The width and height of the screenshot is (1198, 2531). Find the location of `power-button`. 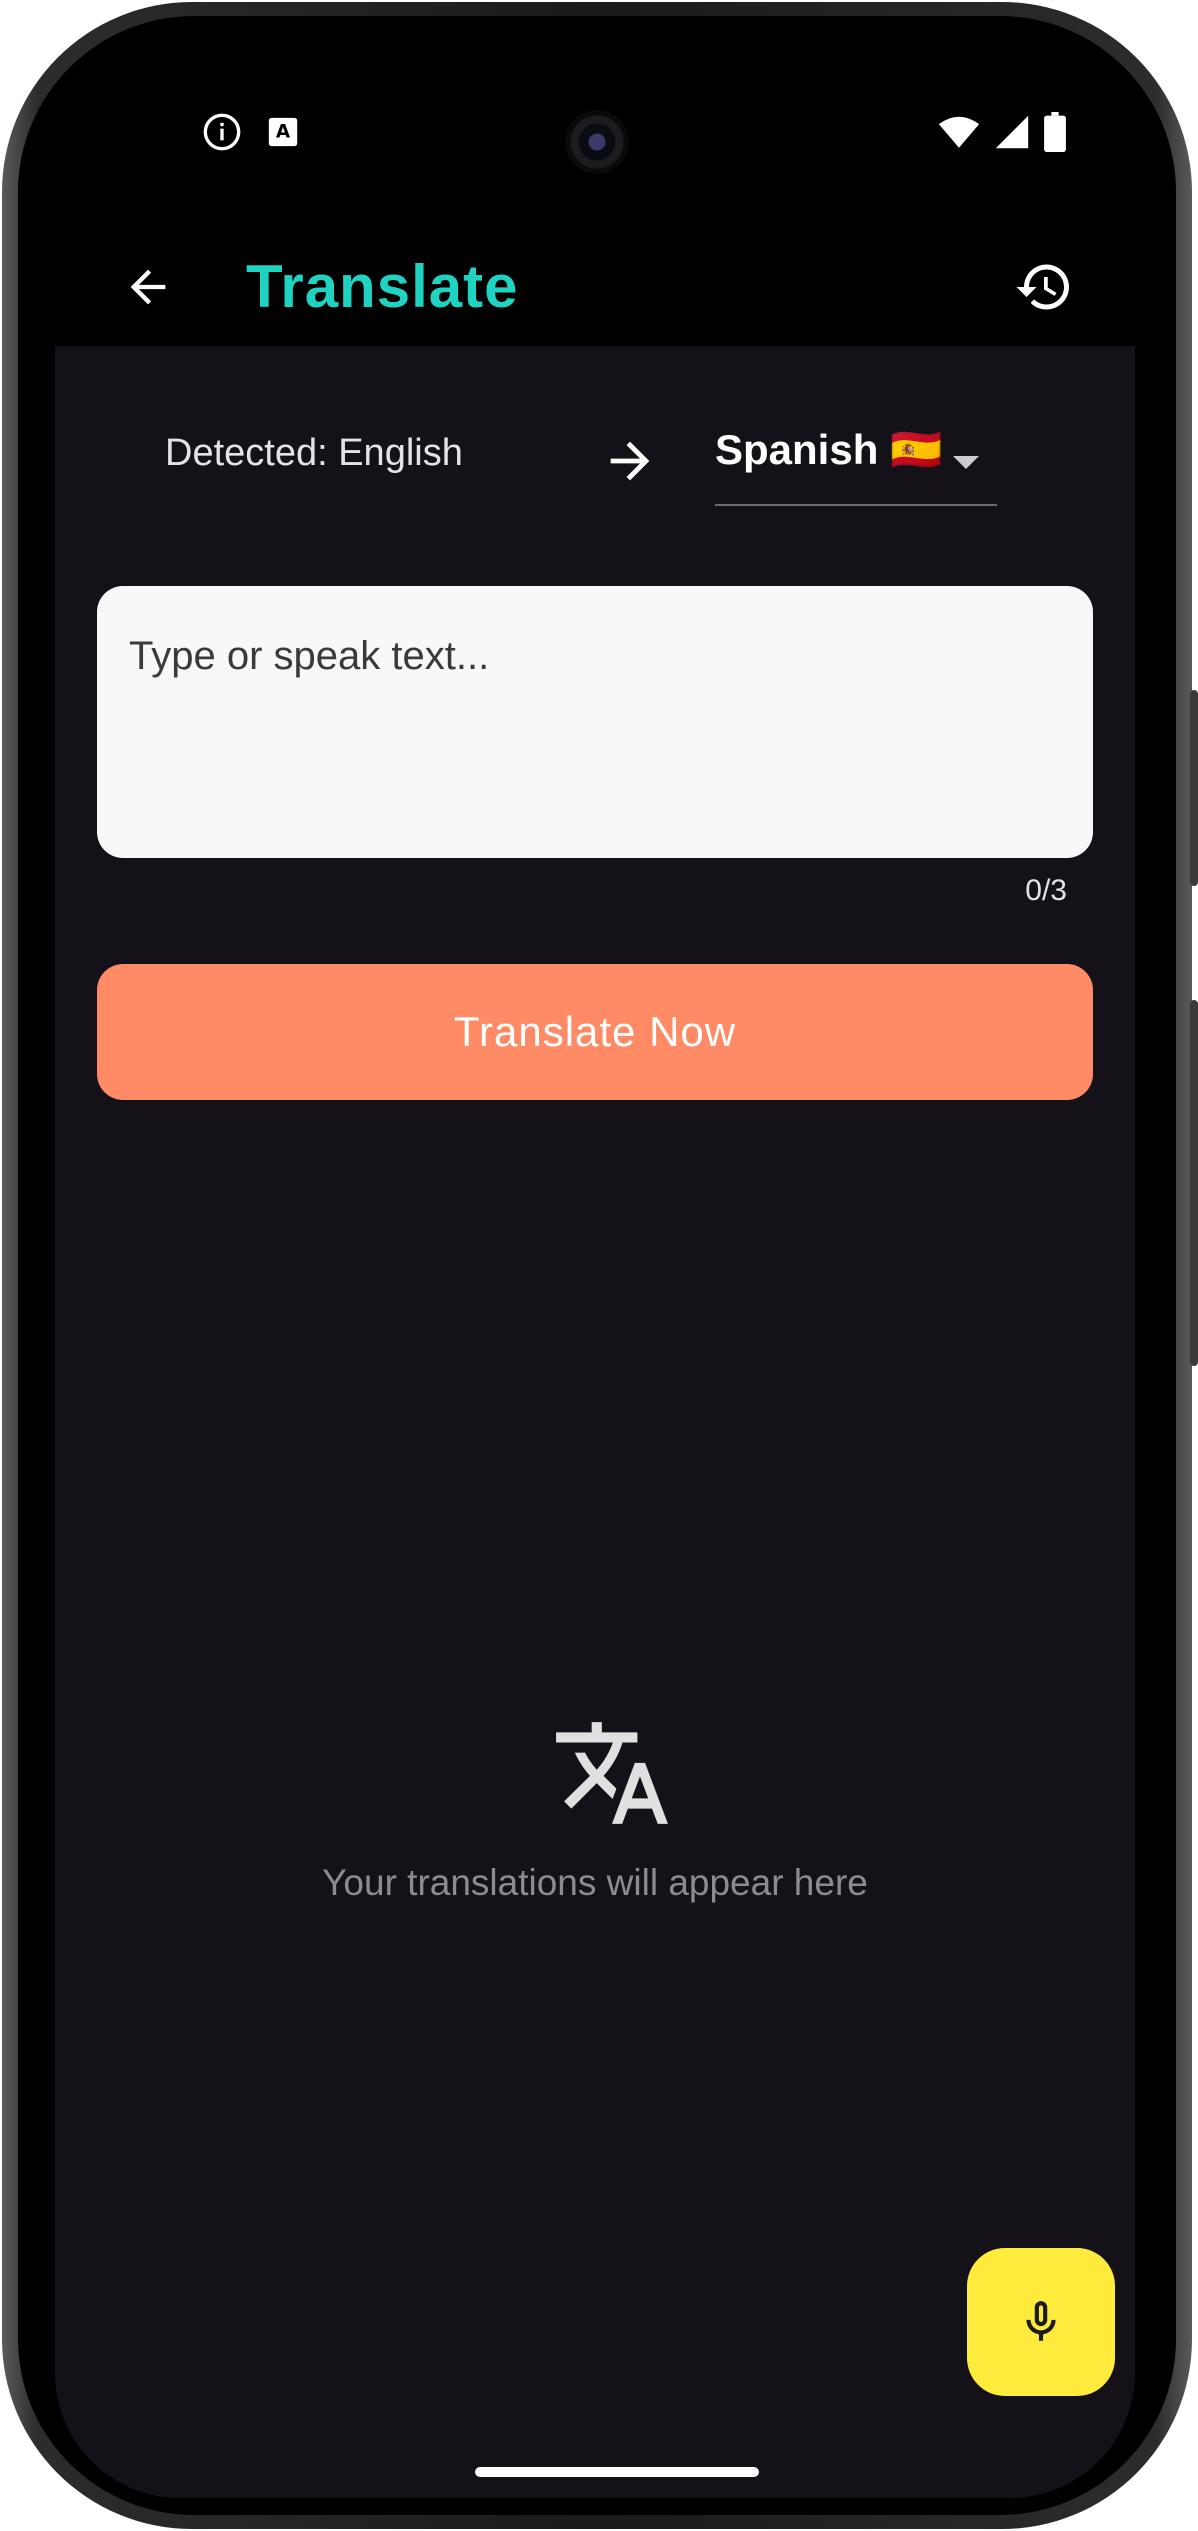

power-button is located at coordinates (1194, 788).